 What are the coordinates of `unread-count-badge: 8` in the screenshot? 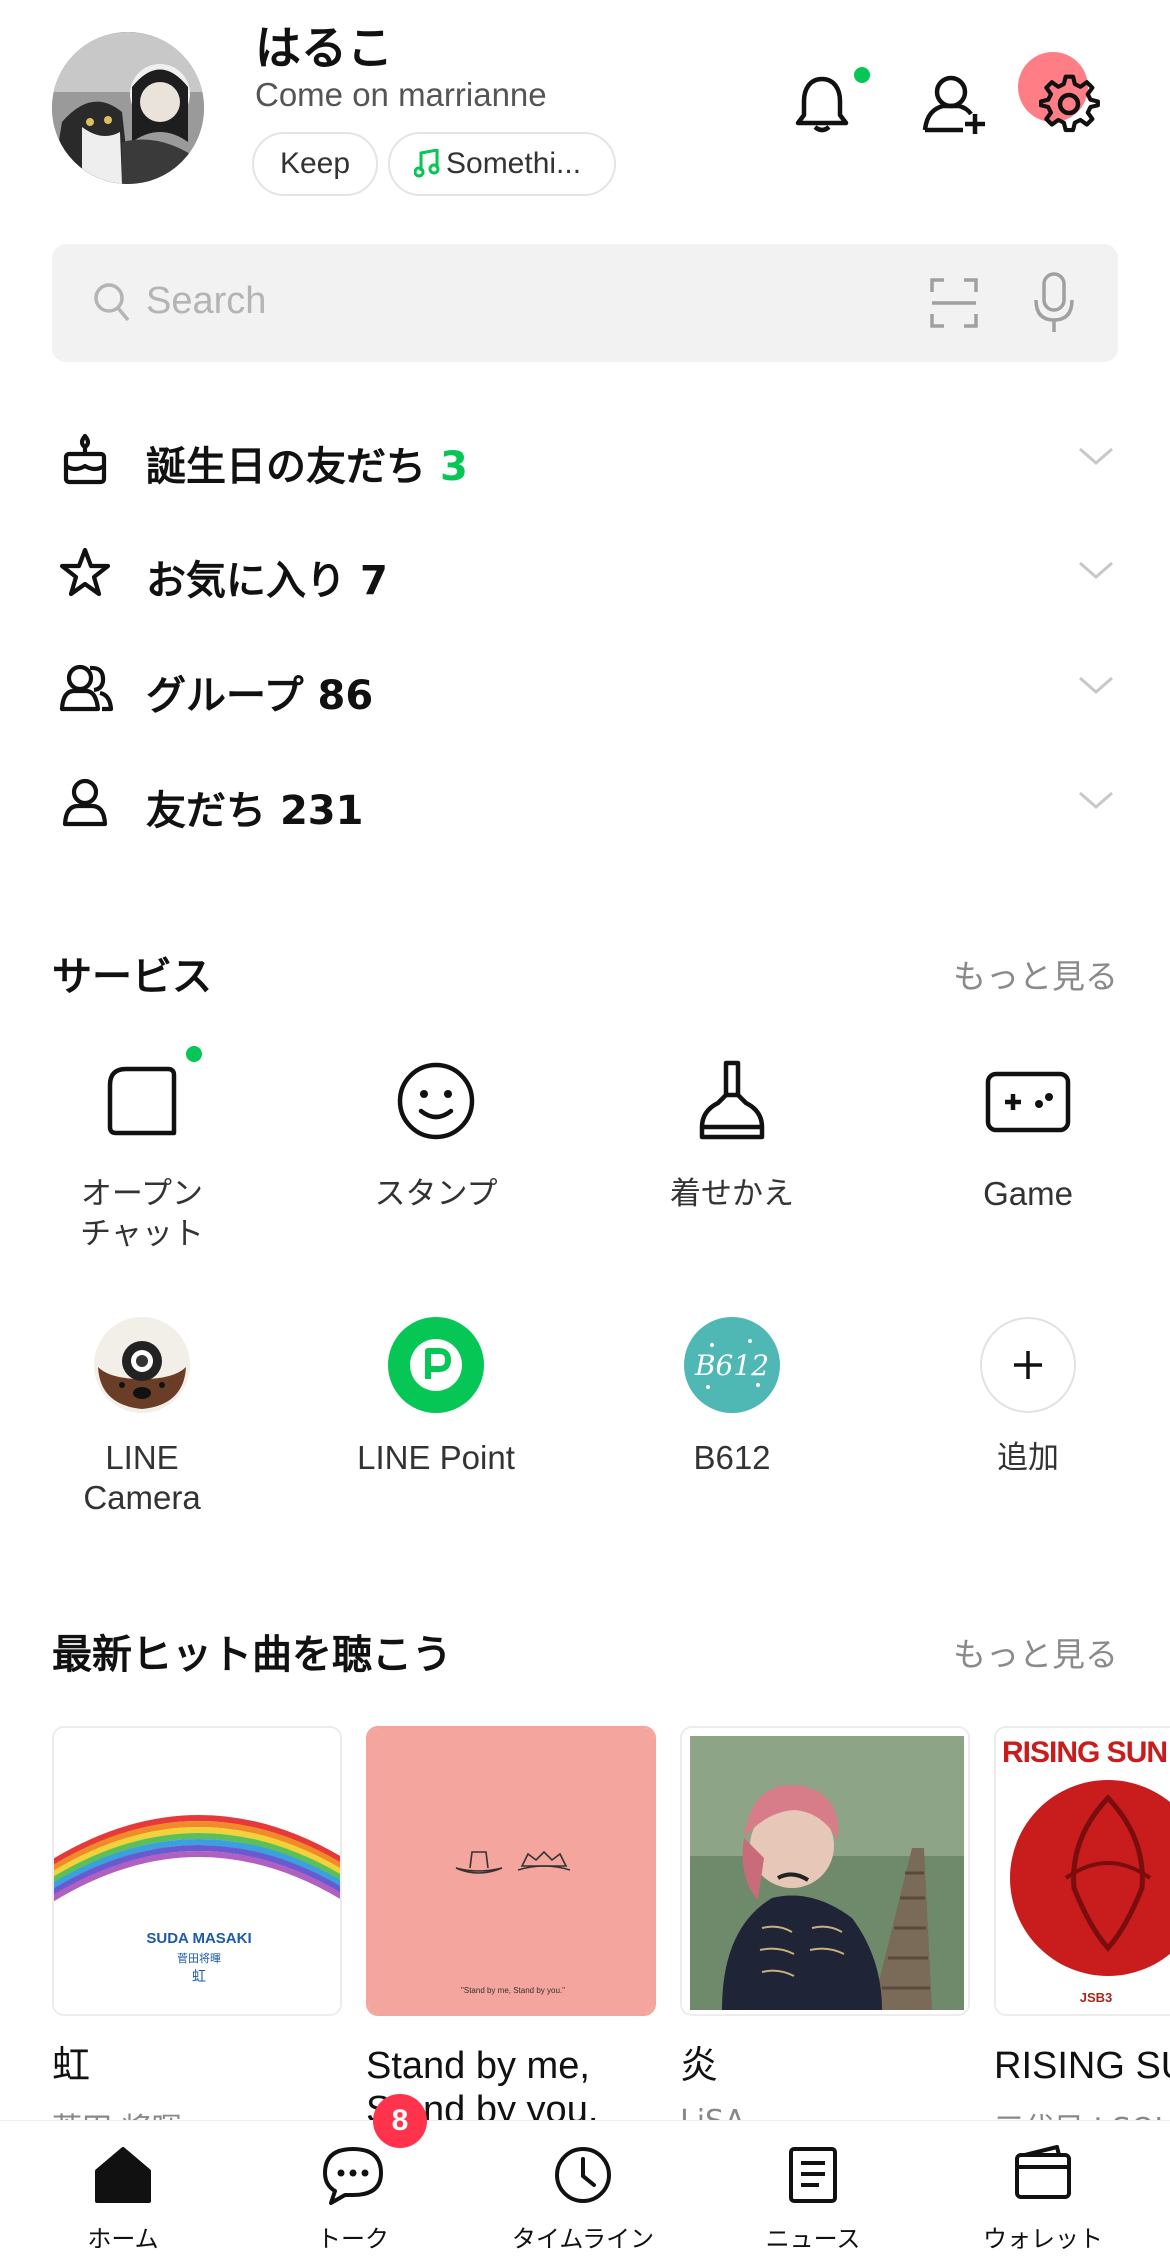 It's located at (400, 2121).